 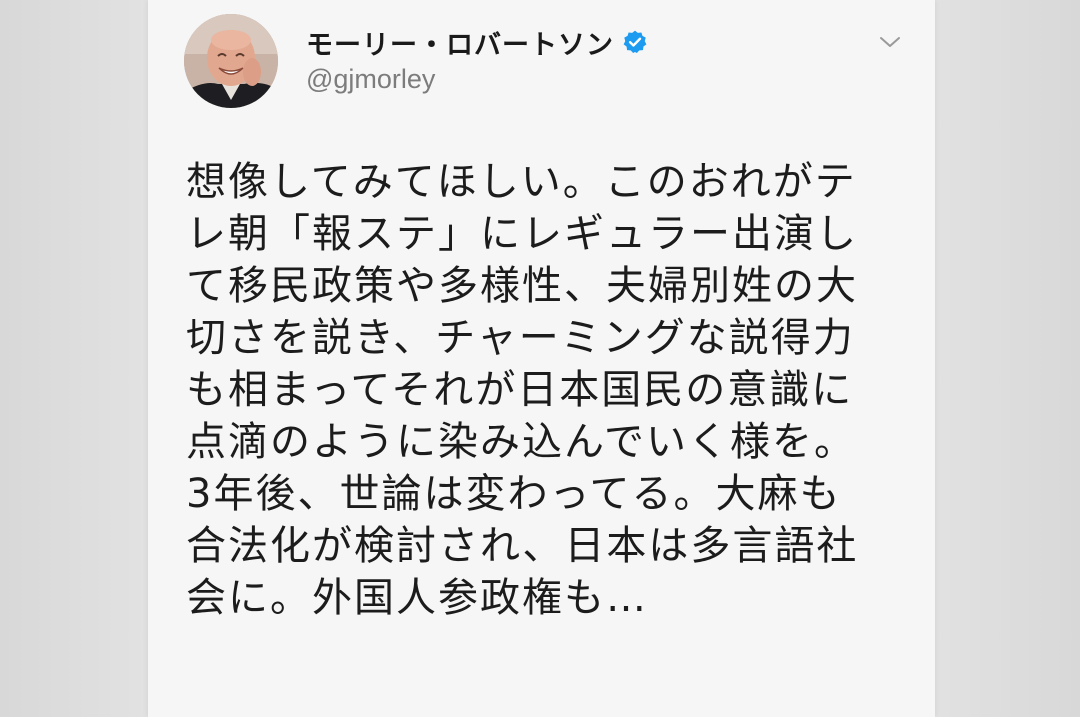 I want to click on tweet-text-line: 合法化が検討され、日本は多言語社, so click(x=522, y=546).